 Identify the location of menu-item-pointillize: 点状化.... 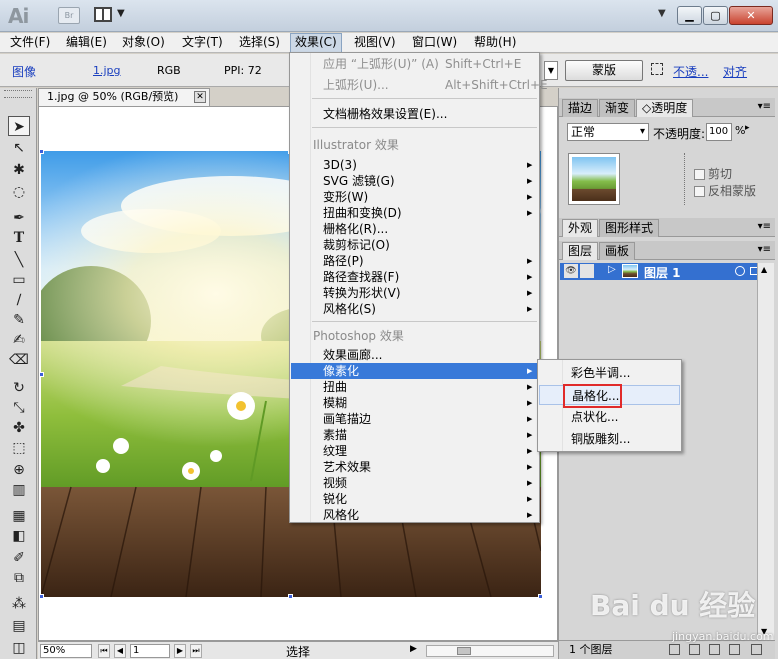
(609, 417).